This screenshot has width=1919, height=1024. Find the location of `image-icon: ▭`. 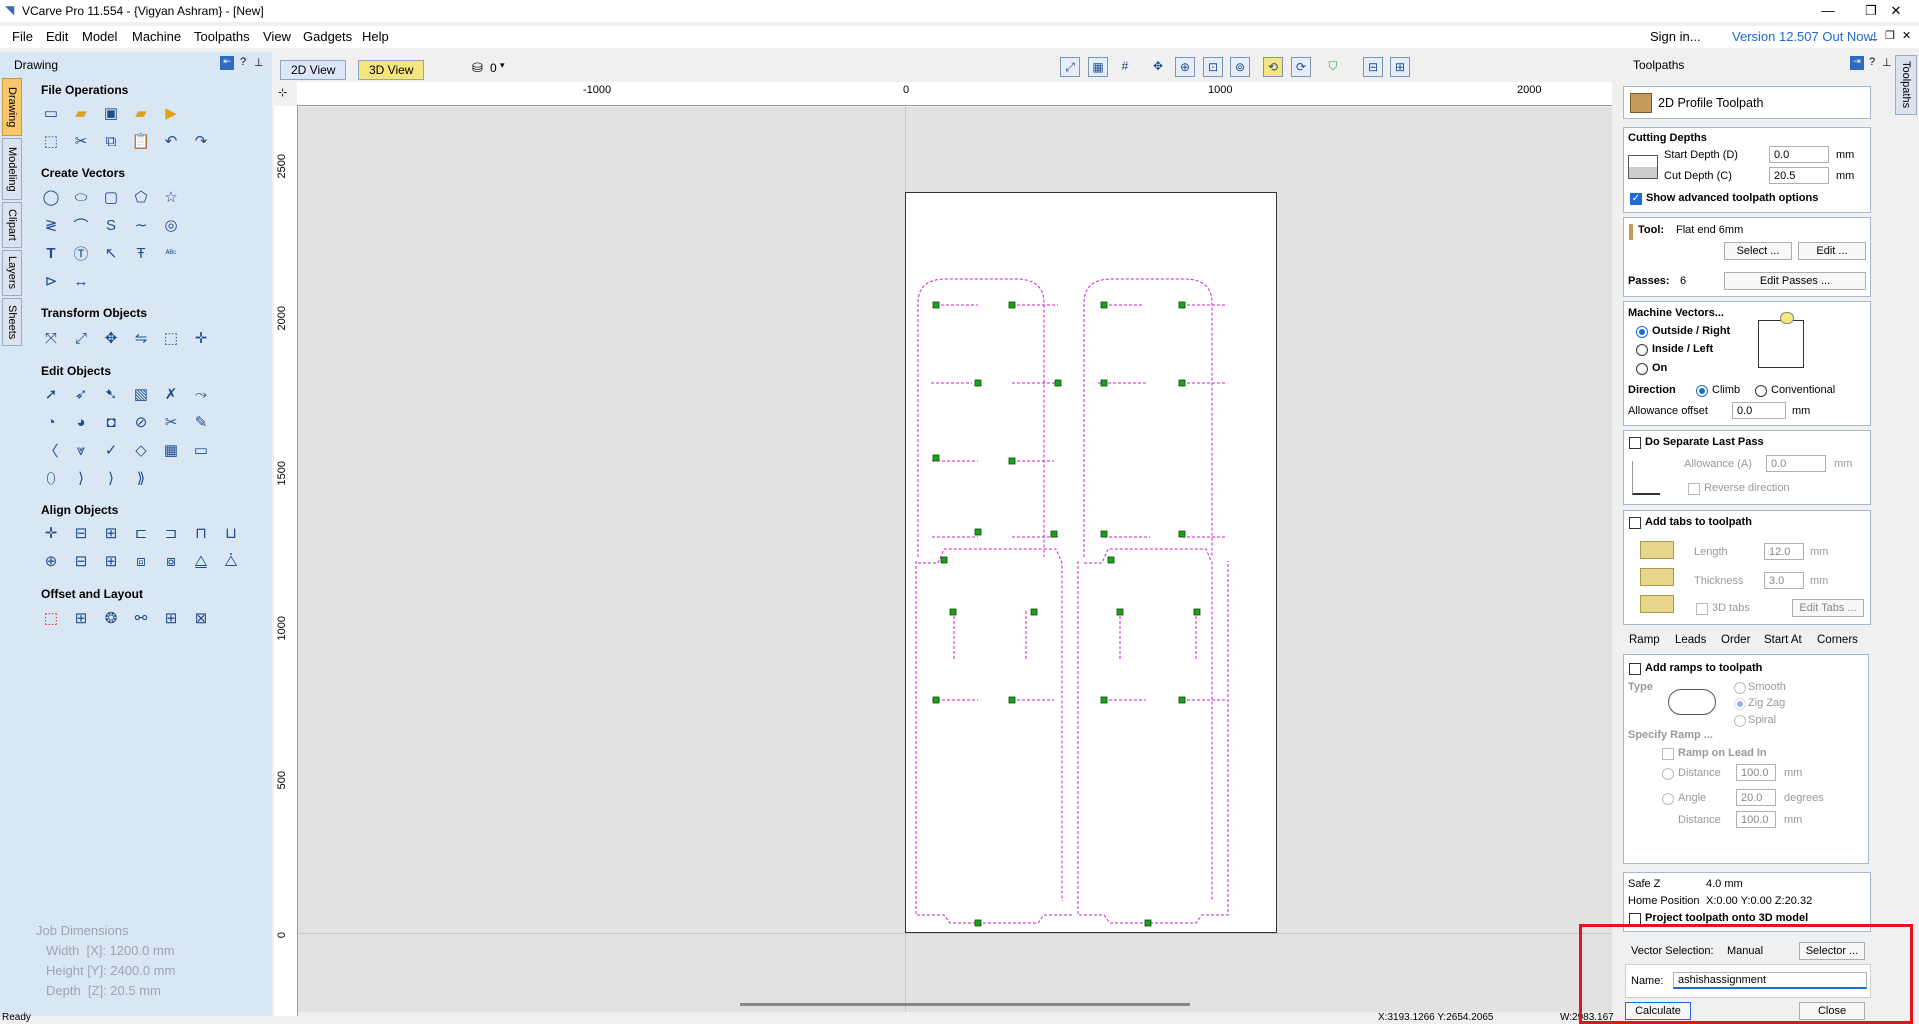

image-icon: ▭ is located at coordinates (201, 450).